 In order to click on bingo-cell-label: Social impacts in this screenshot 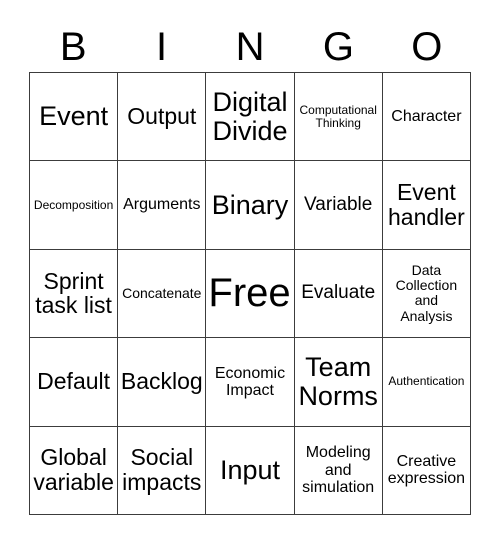, I will do `click(162, 470)`.